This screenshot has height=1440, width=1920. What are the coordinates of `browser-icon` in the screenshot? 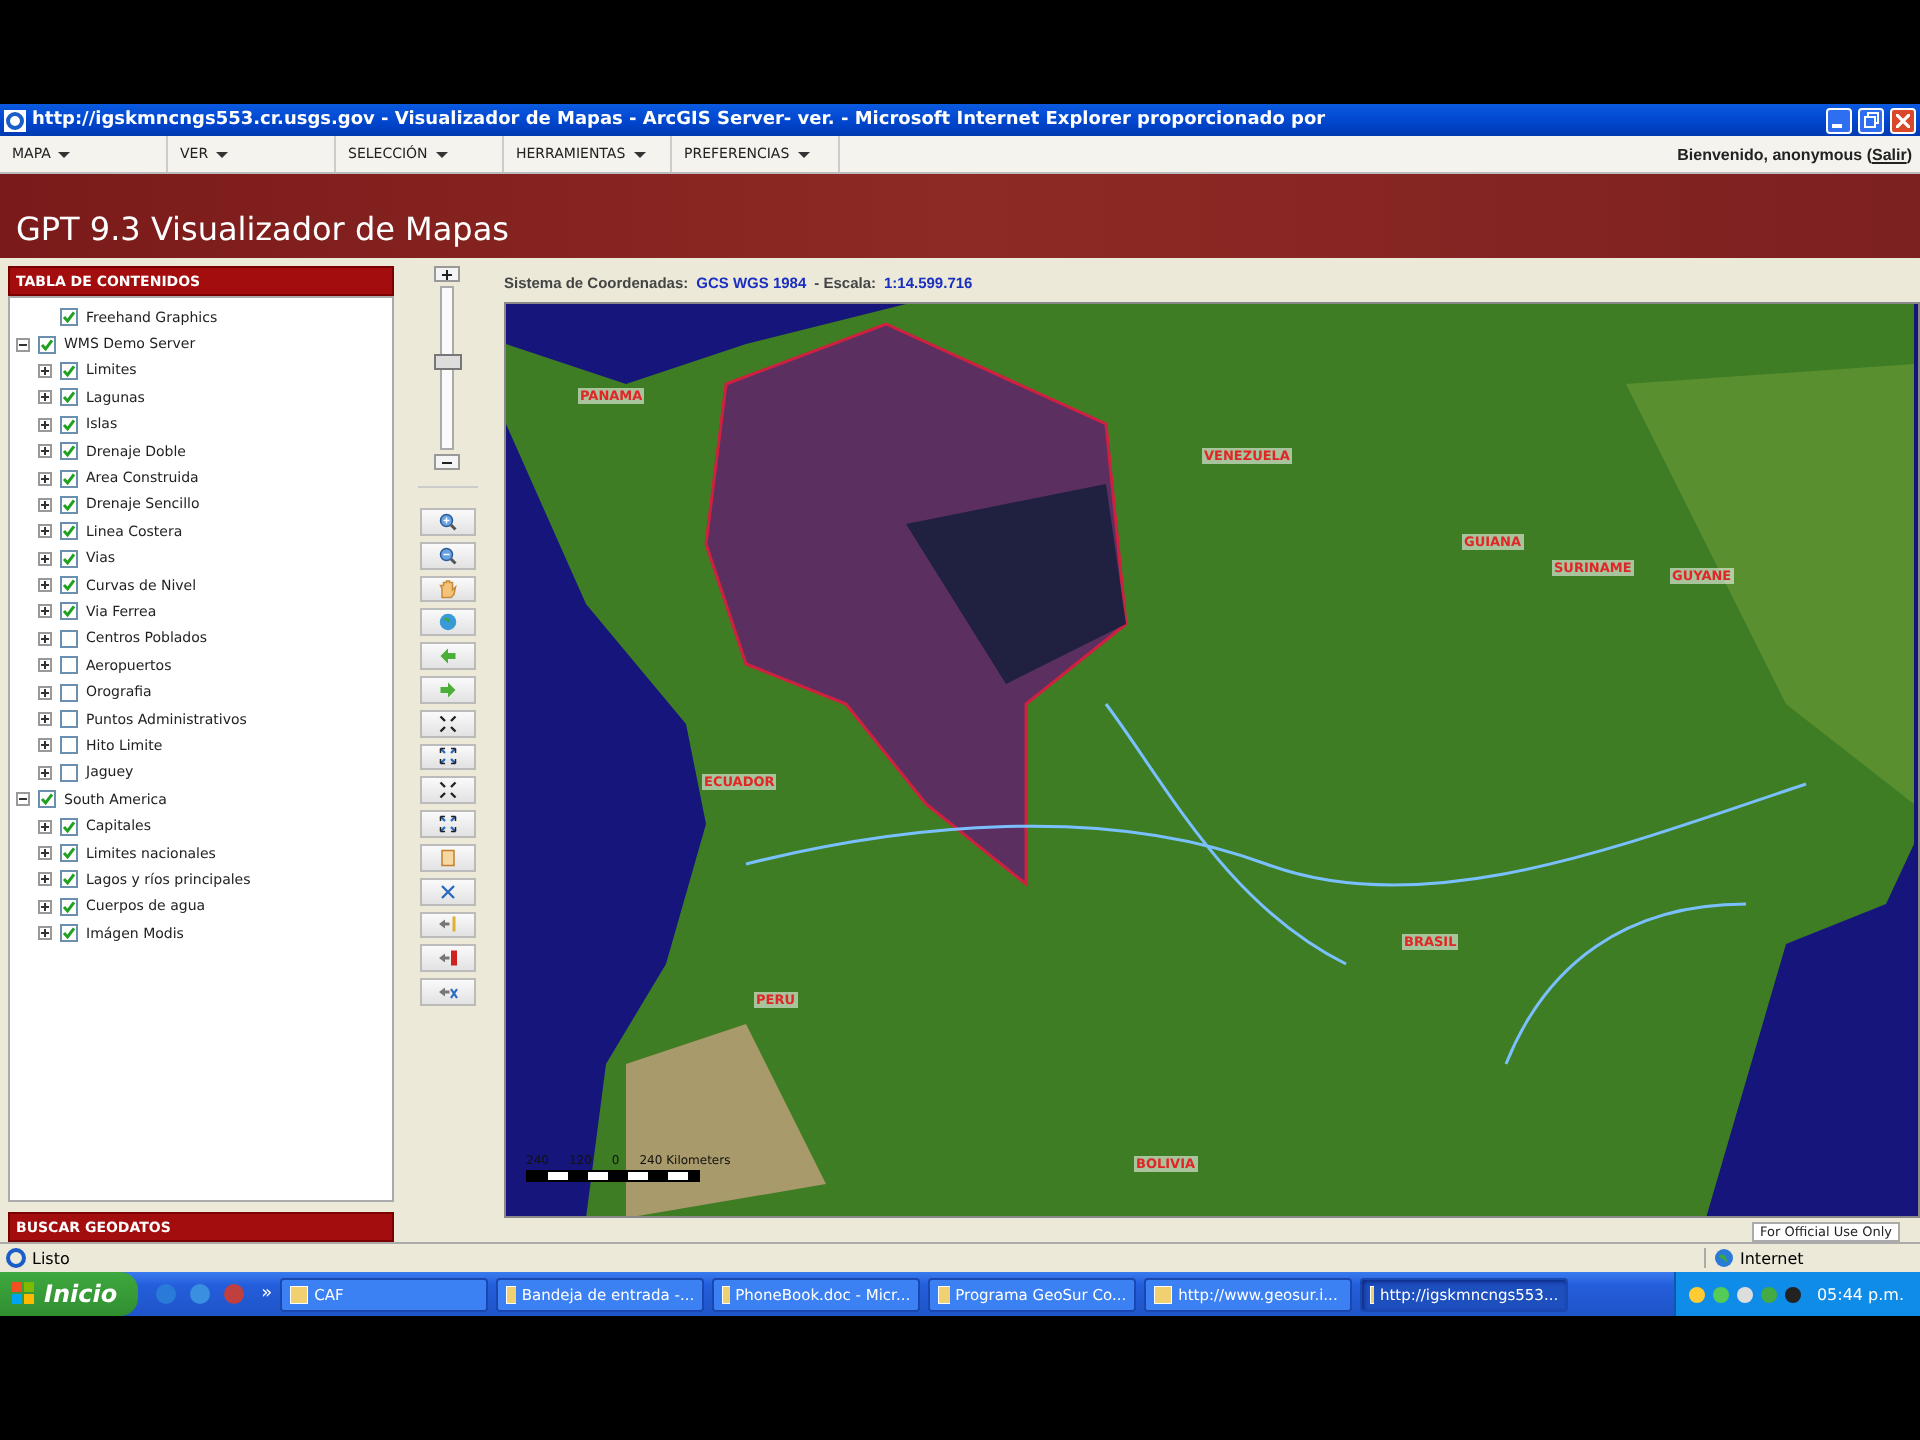 It's located at (15, 120).